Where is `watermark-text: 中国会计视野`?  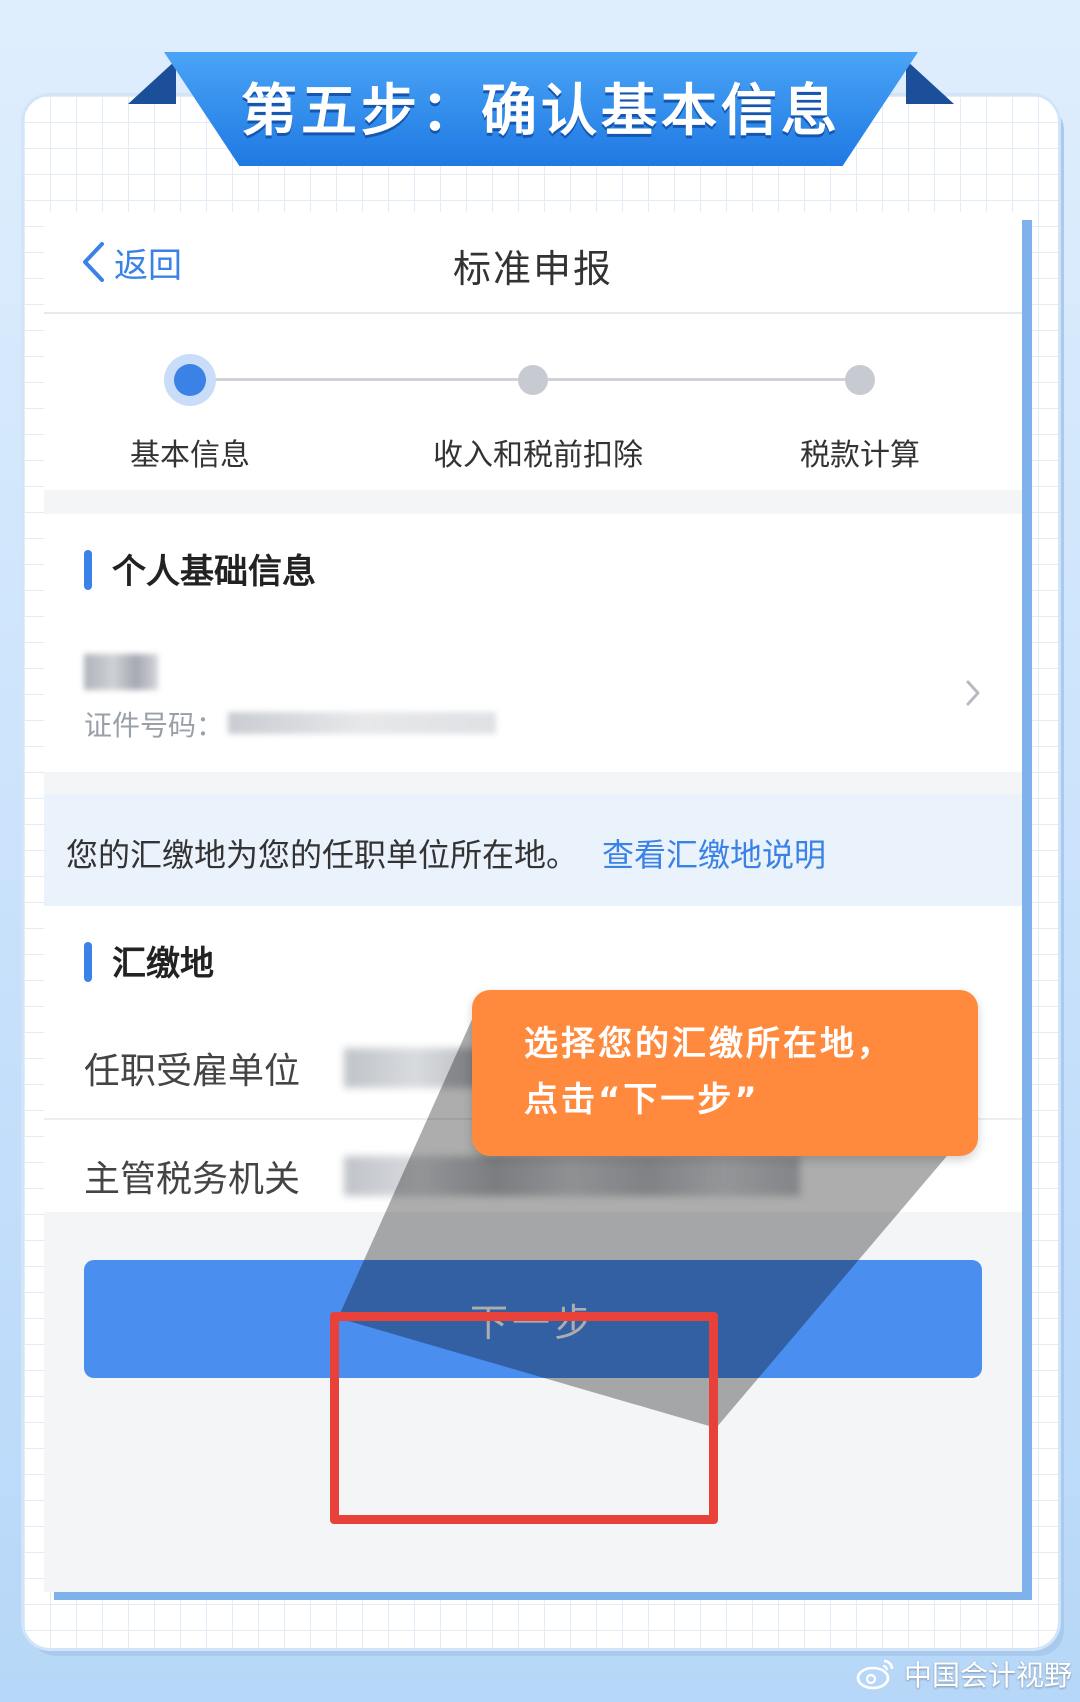
watermark-text: 中国会计视野 is located at coordinates (987, 1675).